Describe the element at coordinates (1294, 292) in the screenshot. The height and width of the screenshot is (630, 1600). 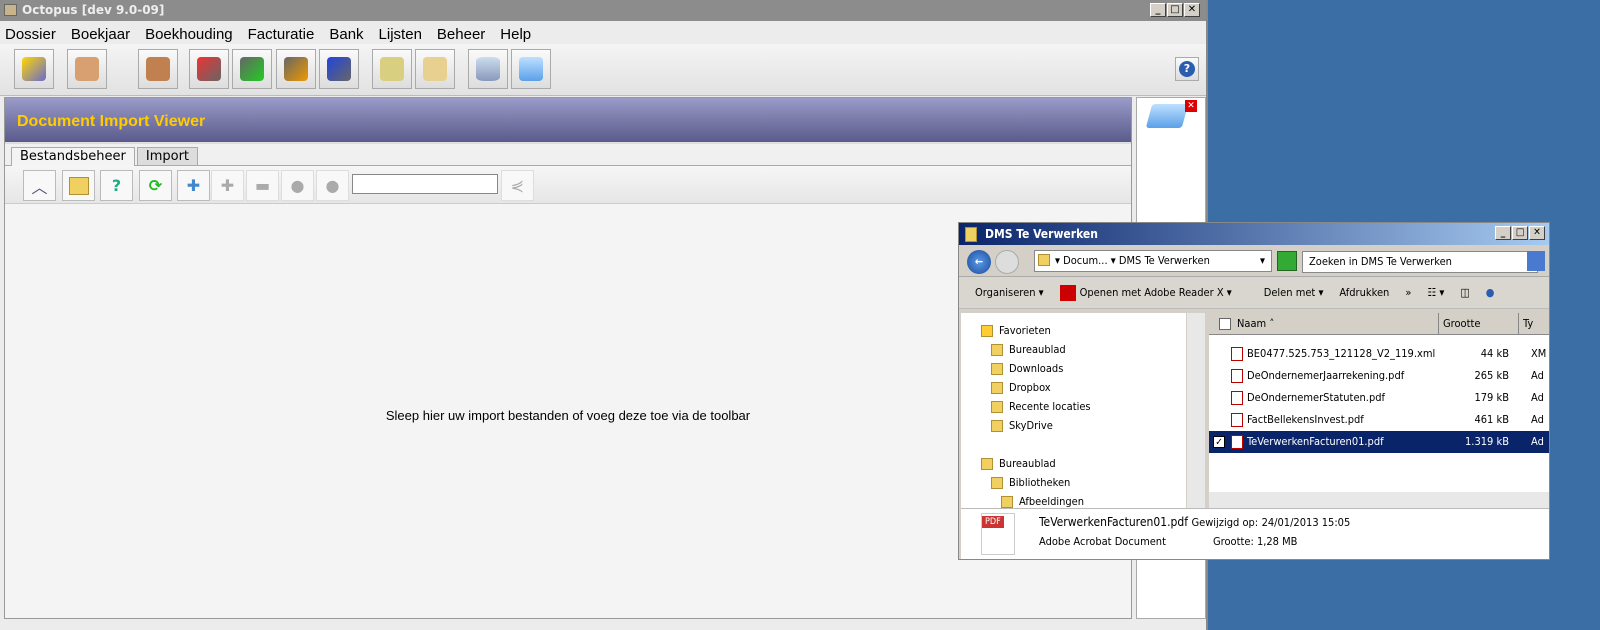
I see `share-with-button: Delen met ▾` at that location.